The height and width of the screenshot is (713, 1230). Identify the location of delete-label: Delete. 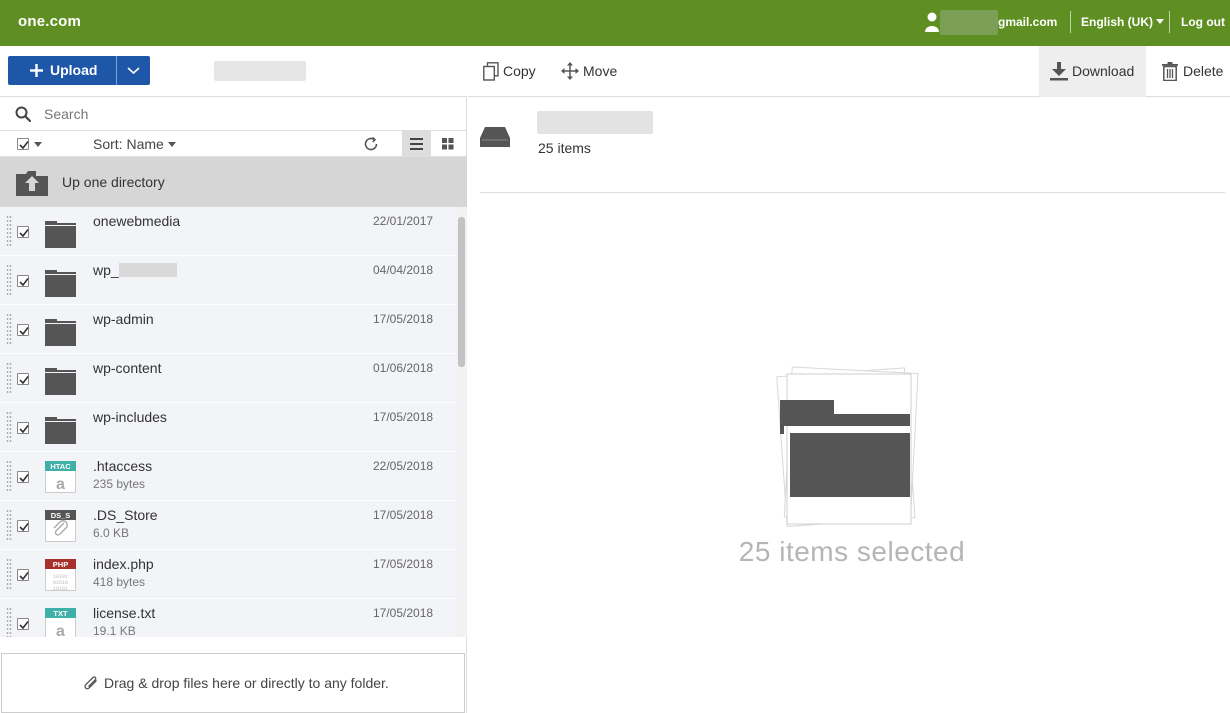
(1203, 71).